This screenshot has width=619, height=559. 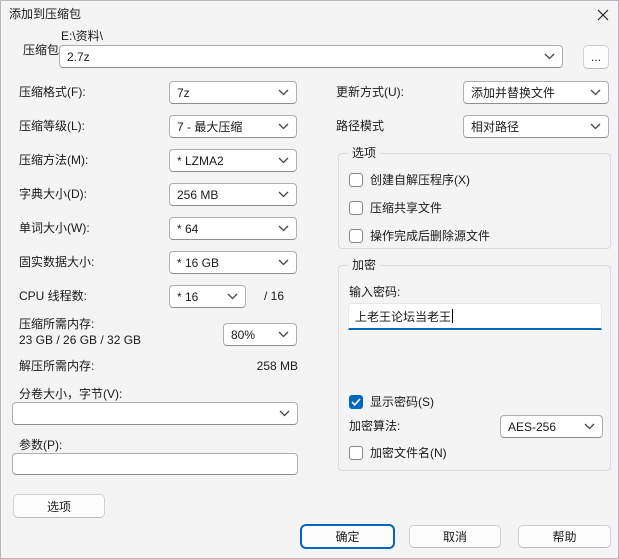 I want to click on format-label: 压缩格式(F):, so click(x=52, y=92).